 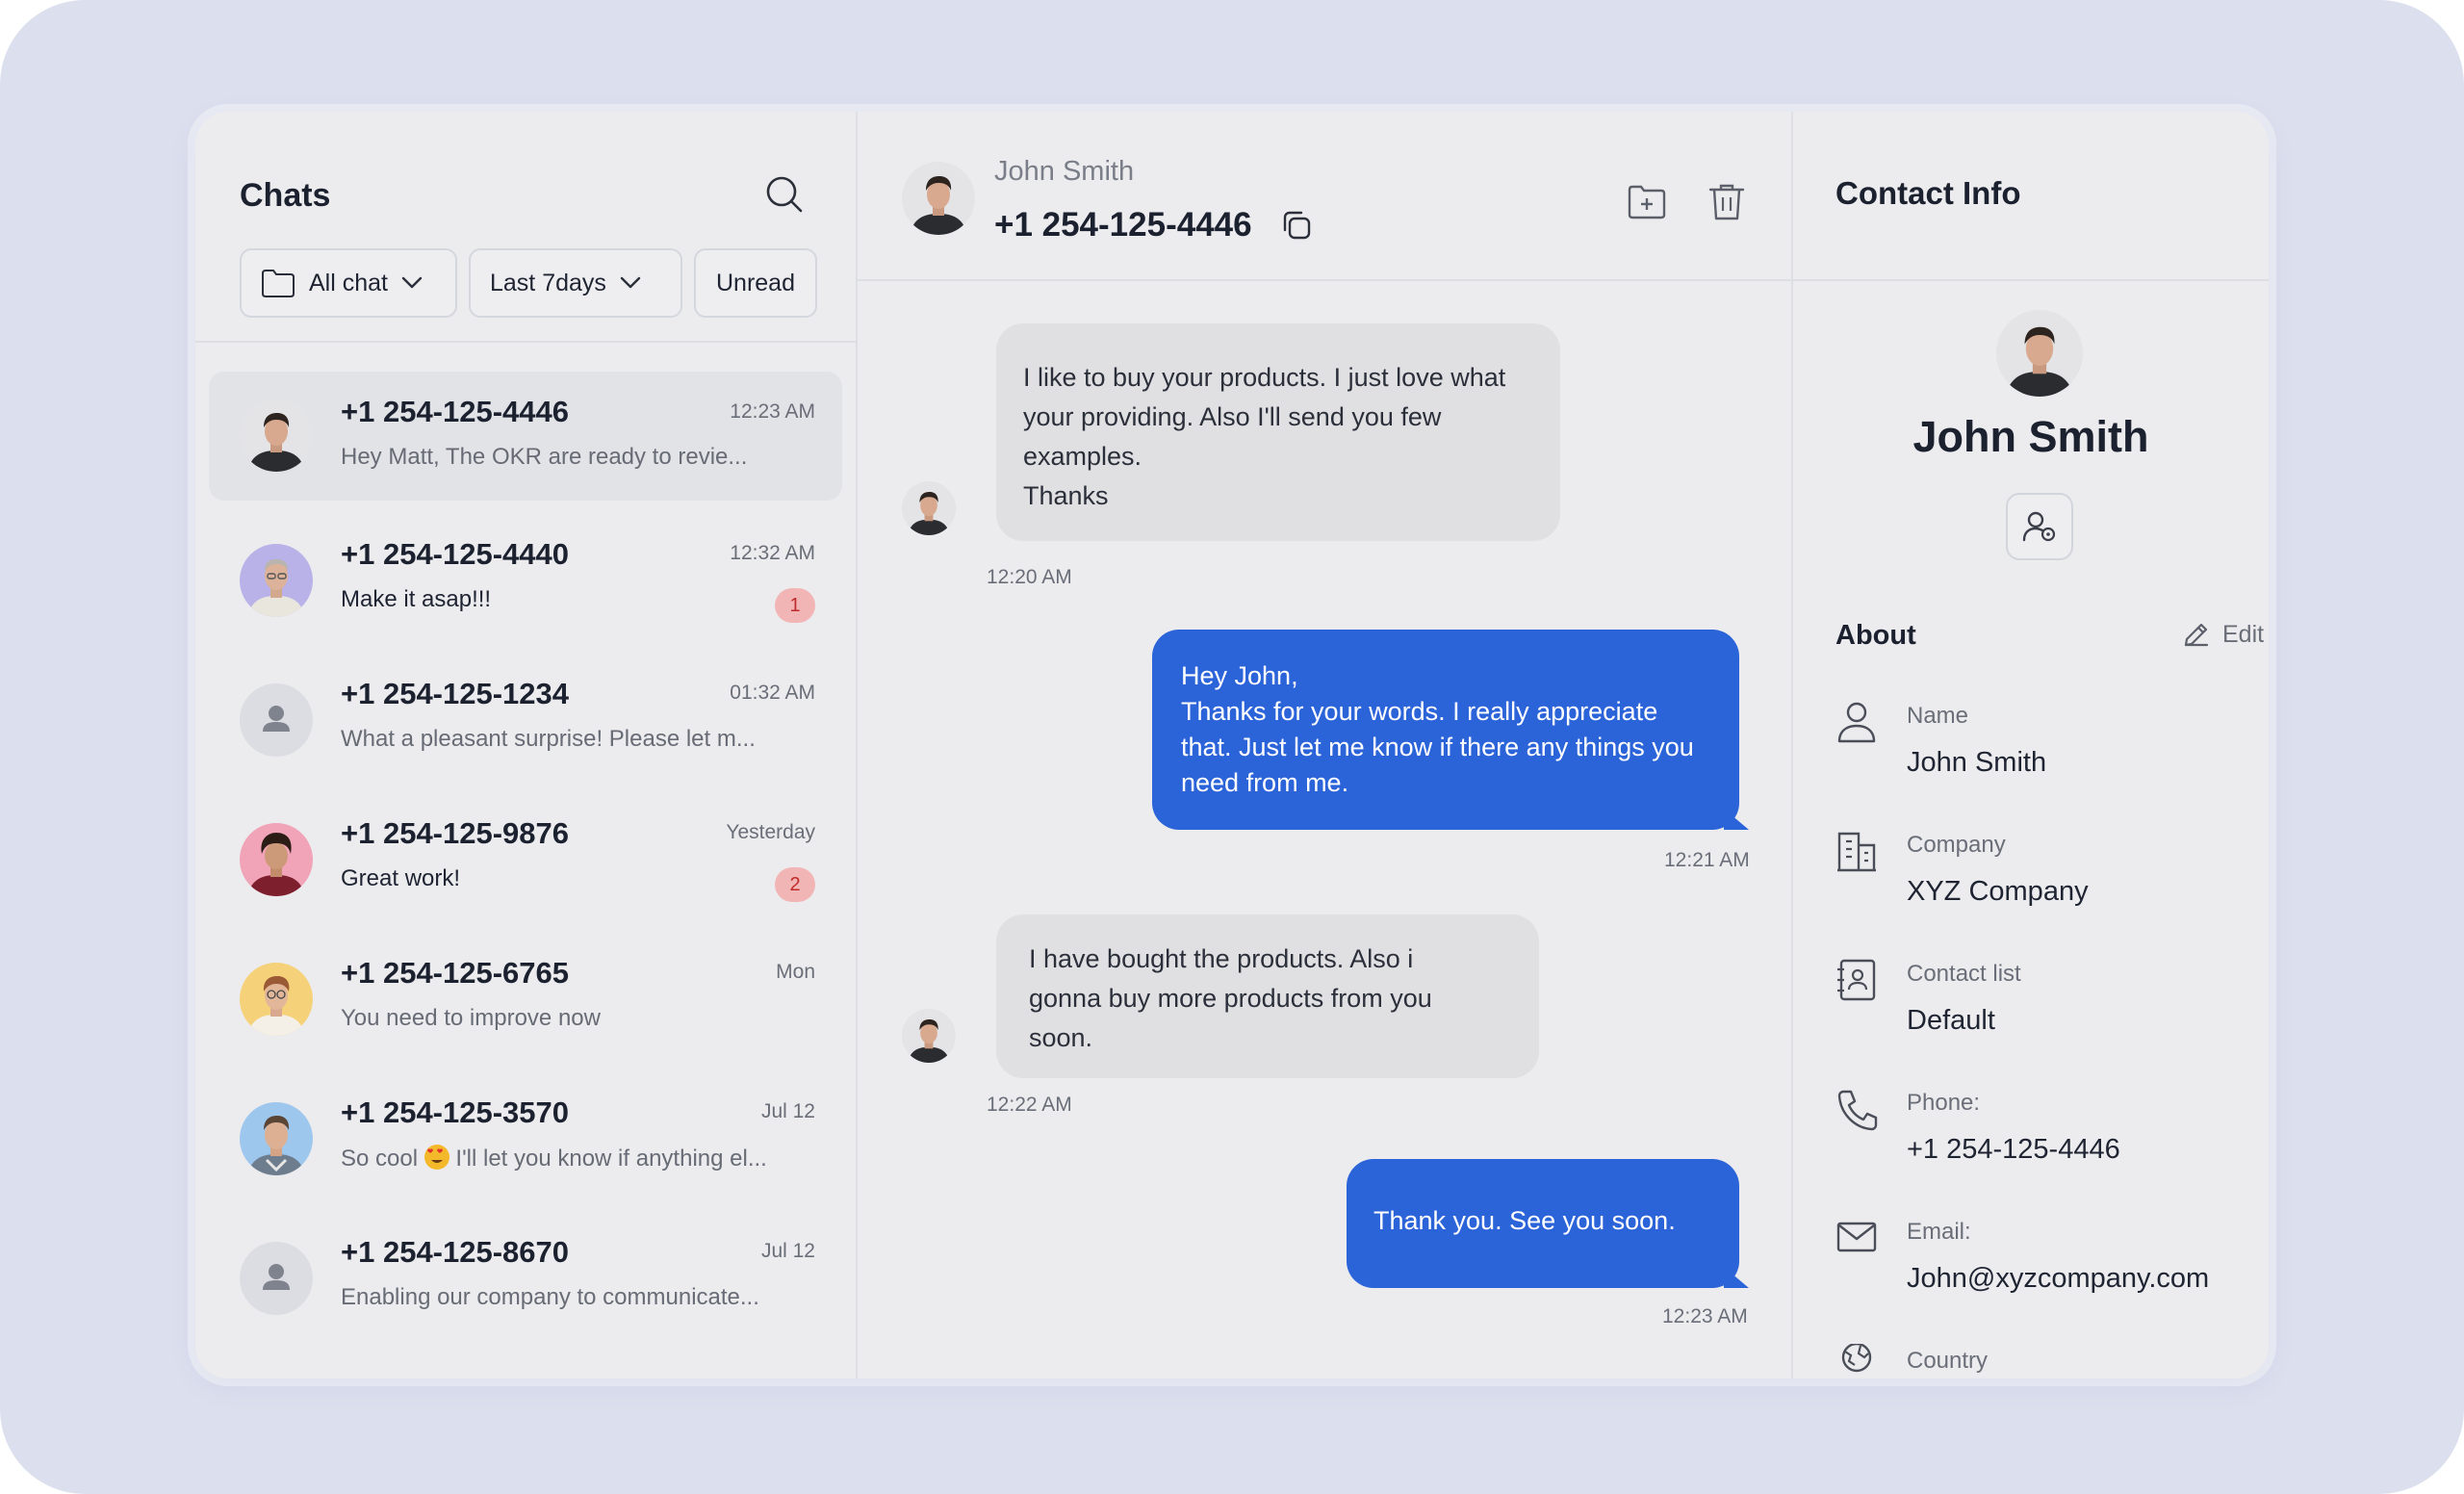 I want to click on field-label: Email:, so click(x=1939, y=1232).